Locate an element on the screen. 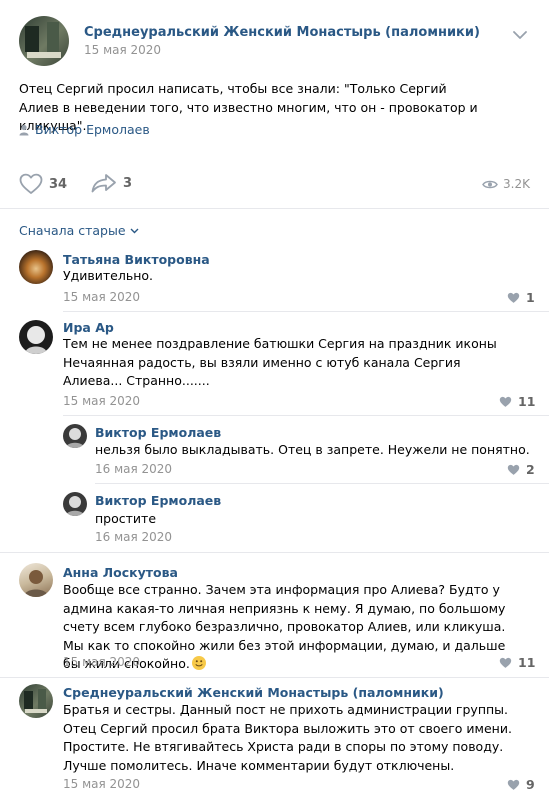  post-divider is located at coordinates (274, 208).